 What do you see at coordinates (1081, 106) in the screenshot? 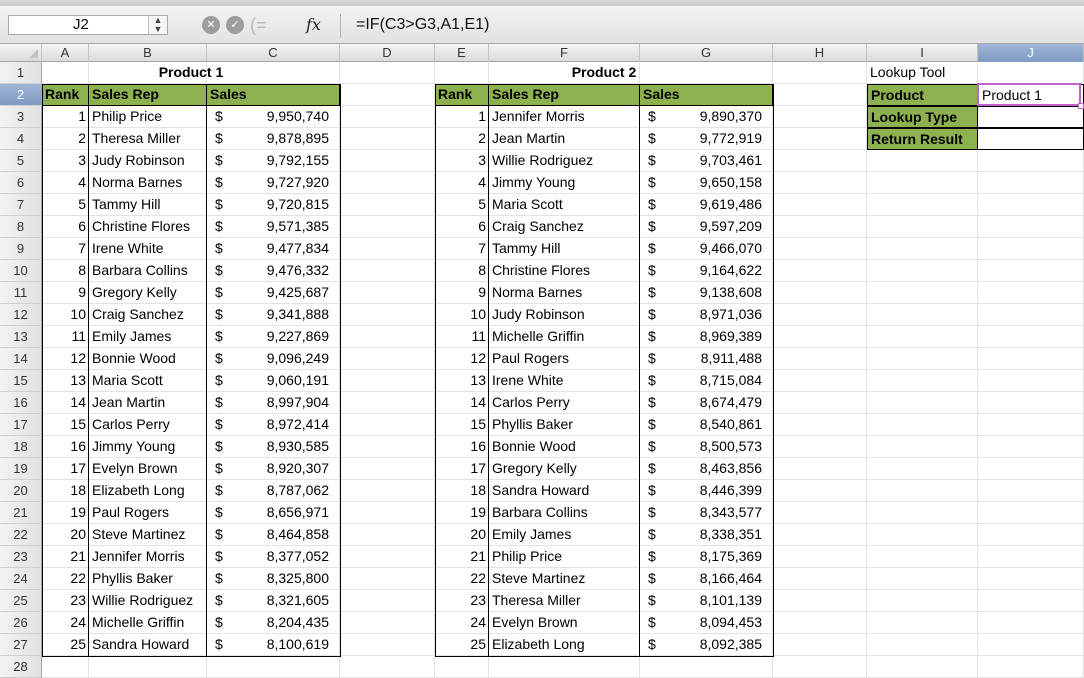
I see `fill-handle` at bounding box center [1081, 106].